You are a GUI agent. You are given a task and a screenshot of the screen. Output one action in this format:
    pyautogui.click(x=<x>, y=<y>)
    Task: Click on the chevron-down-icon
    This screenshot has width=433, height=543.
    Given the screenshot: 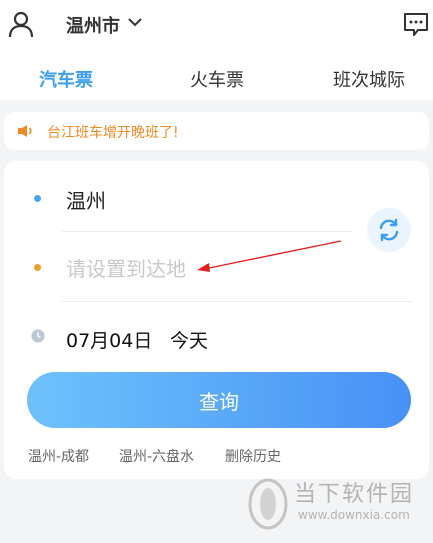 What is the action you would take?
    pyautogui.click(x=135, y=22)
    